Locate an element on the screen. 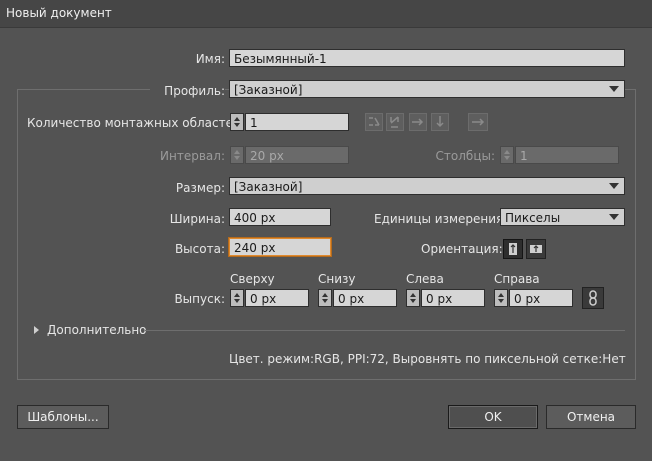 Image resolution: width=652 pixels, height=461 pixels. arrange-row-icon is located at coordinates (418, 122).